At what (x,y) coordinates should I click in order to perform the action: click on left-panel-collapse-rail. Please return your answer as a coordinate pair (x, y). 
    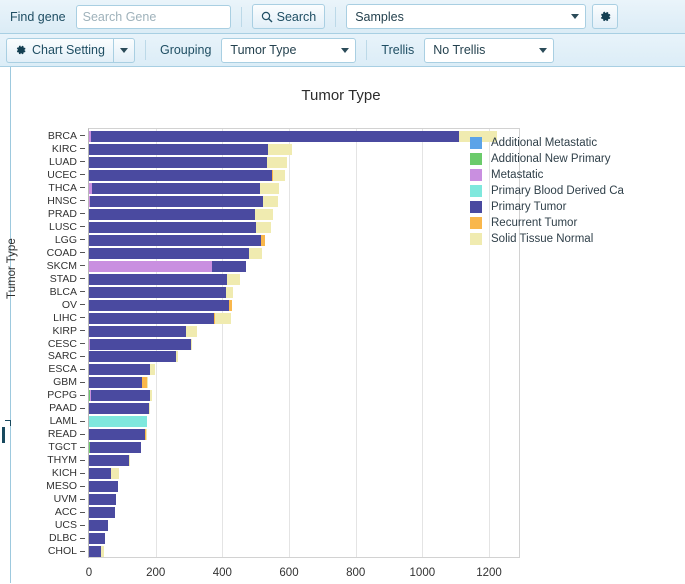
    Looking at the image, I should click on (5, 325).